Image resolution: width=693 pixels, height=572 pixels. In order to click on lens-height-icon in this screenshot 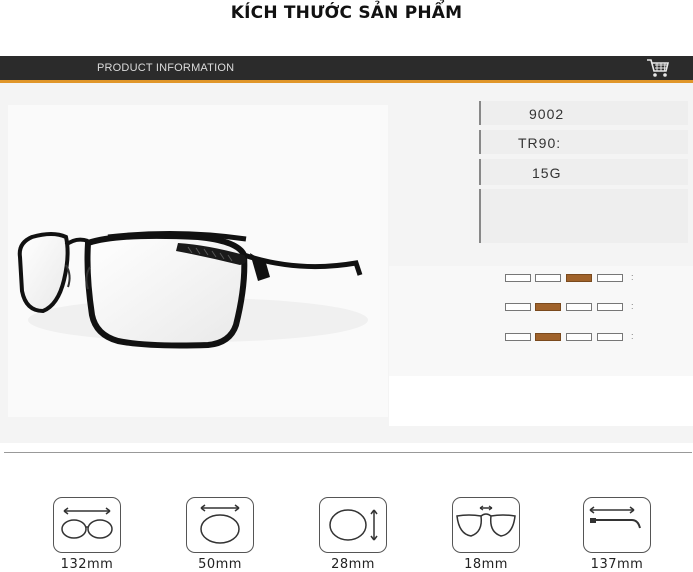, I will do `click(353, 525)`.